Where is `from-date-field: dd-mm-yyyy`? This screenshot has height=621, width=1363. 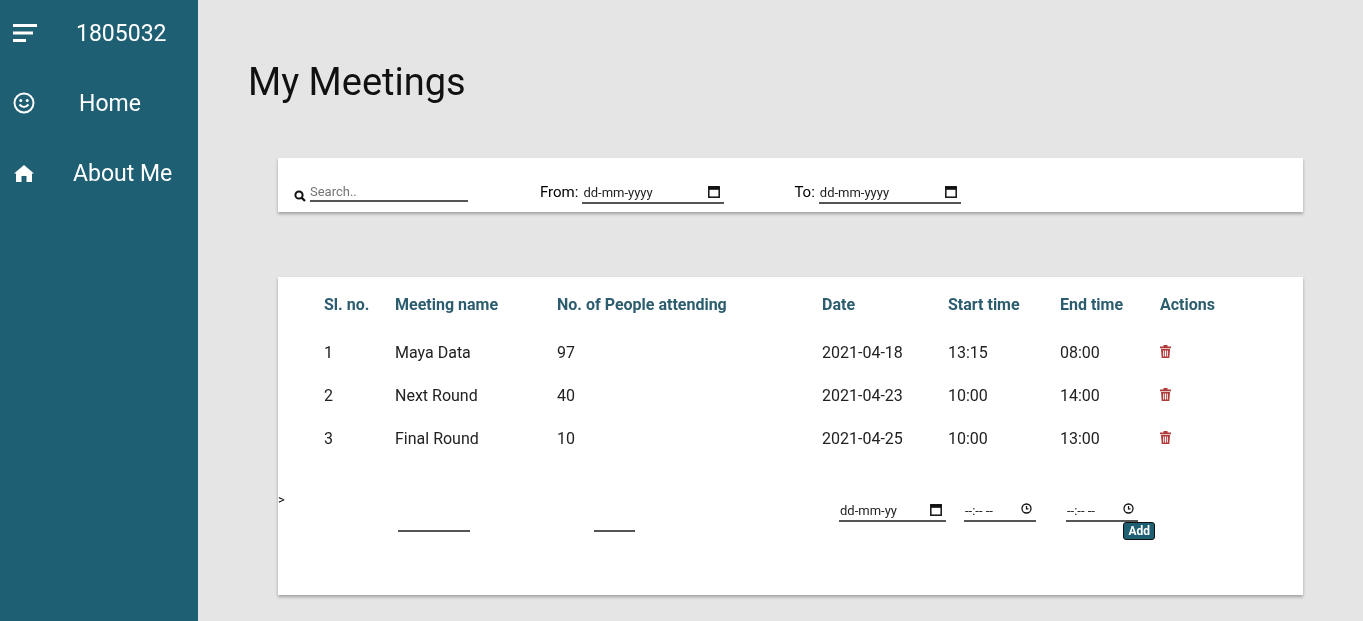
from-date-field: dd-mm-yyyy is located at coordinates (653, 193).